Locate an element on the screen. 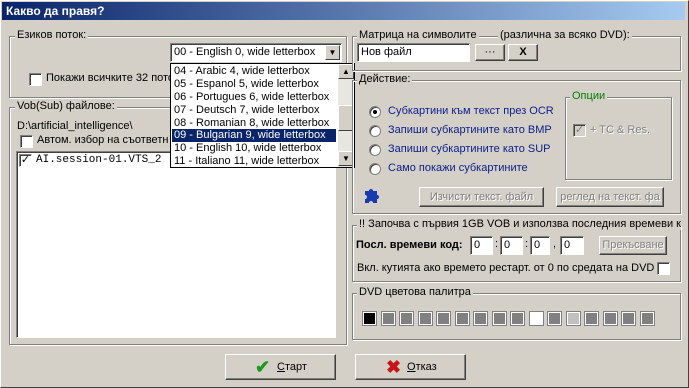 This screenshot has height=388, width=689. charmatrix-note: (различна за всяко DVD): is located at coordinates (565, 35).